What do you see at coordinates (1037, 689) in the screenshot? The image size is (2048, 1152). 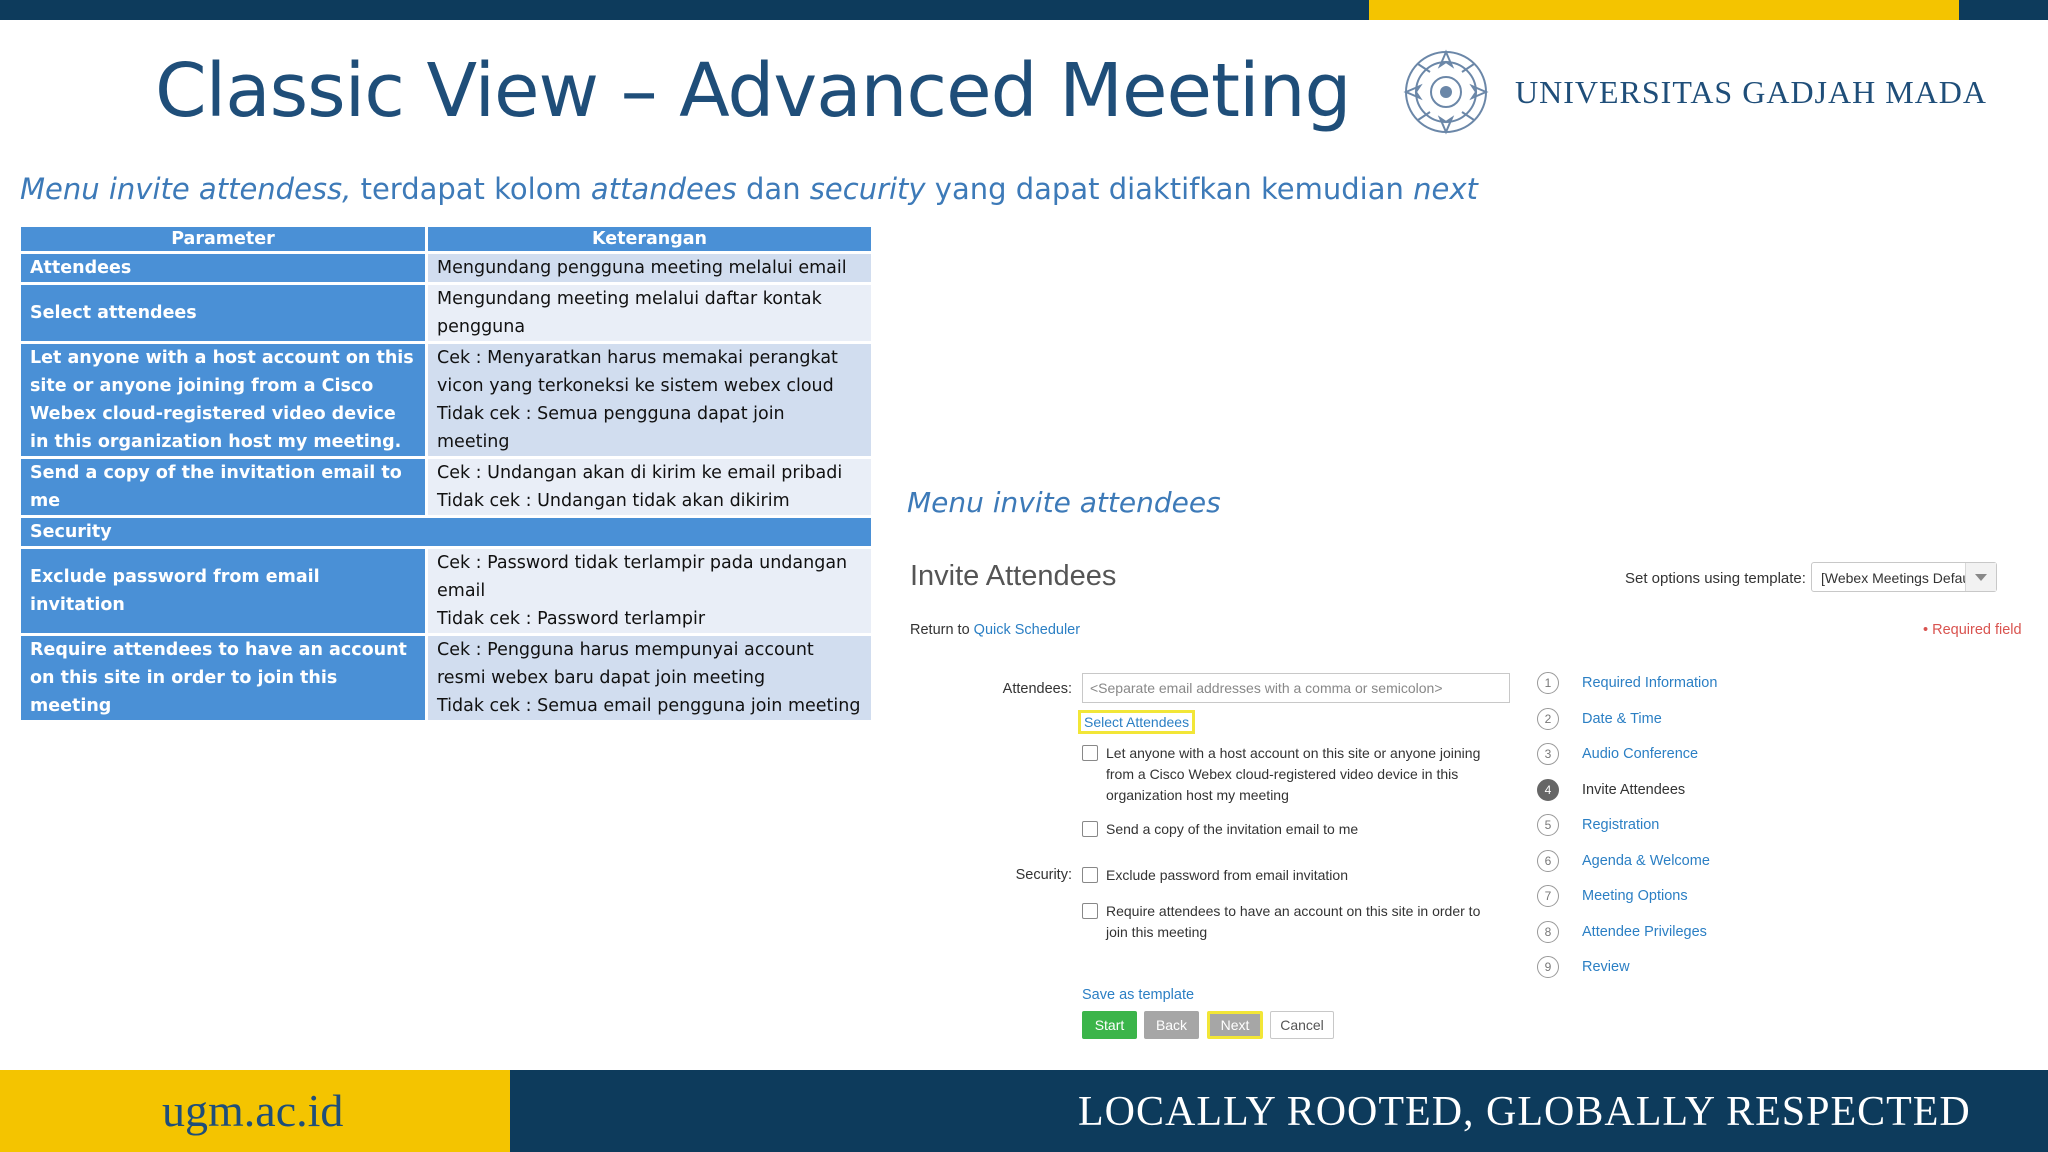 I see `attendees-label: Attendees:` at bounding box center [1037, 689].